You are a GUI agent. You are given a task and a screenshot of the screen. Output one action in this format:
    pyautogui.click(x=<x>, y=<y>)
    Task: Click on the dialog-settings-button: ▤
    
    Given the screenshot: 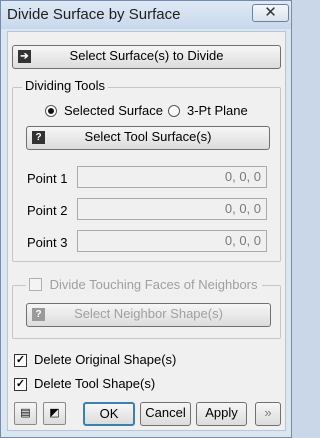 What is the action you would take?
    pyautogui.click(x=25, y=413)
    